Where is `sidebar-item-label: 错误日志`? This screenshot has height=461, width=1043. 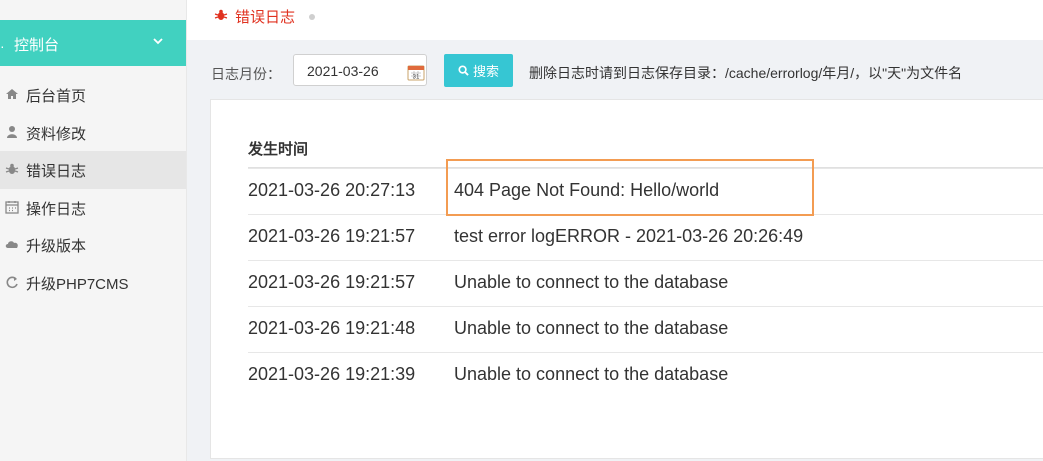
sidebar-item-label: 错误日志 is located at coordinates (56, 171).